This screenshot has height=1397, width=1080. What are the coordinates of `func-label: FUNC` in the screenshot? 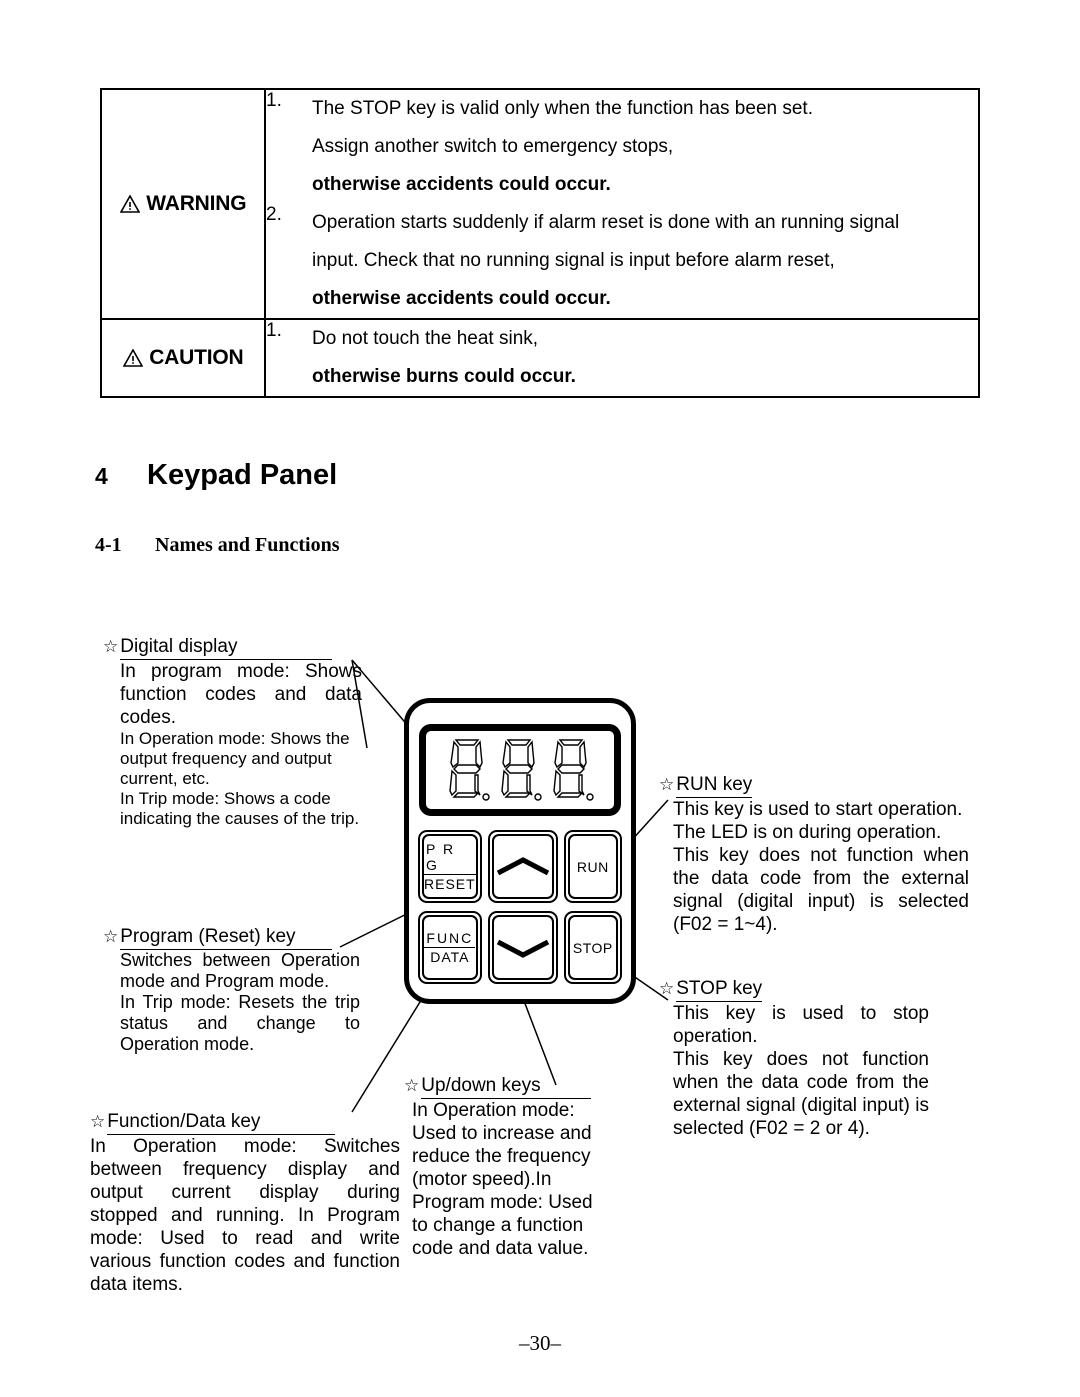 It's located at (450, 939).